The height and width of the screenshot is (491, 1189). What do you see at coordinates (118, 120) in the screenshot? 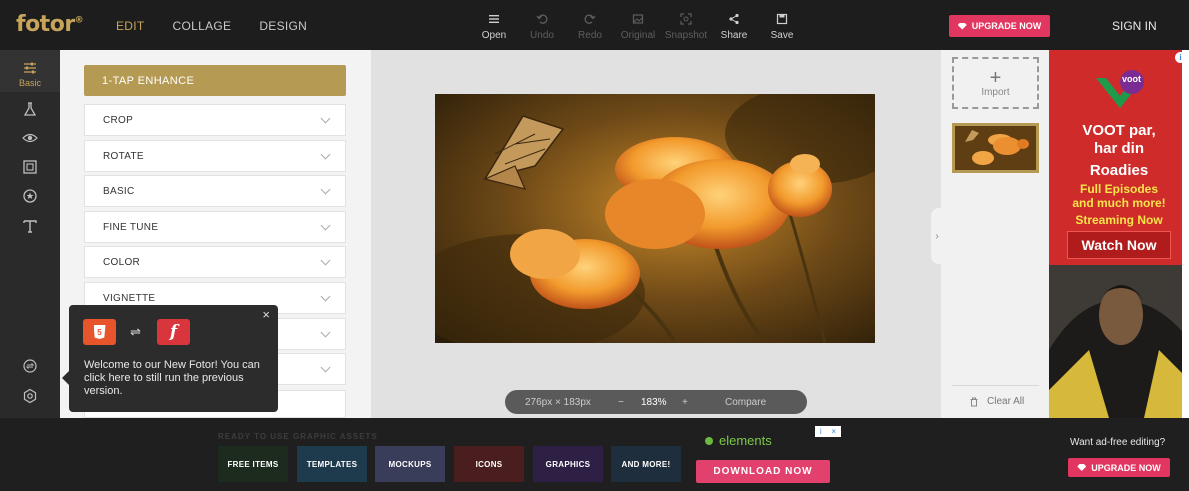
I see `accordion-label: CROP` at bounding box center [118, 120].